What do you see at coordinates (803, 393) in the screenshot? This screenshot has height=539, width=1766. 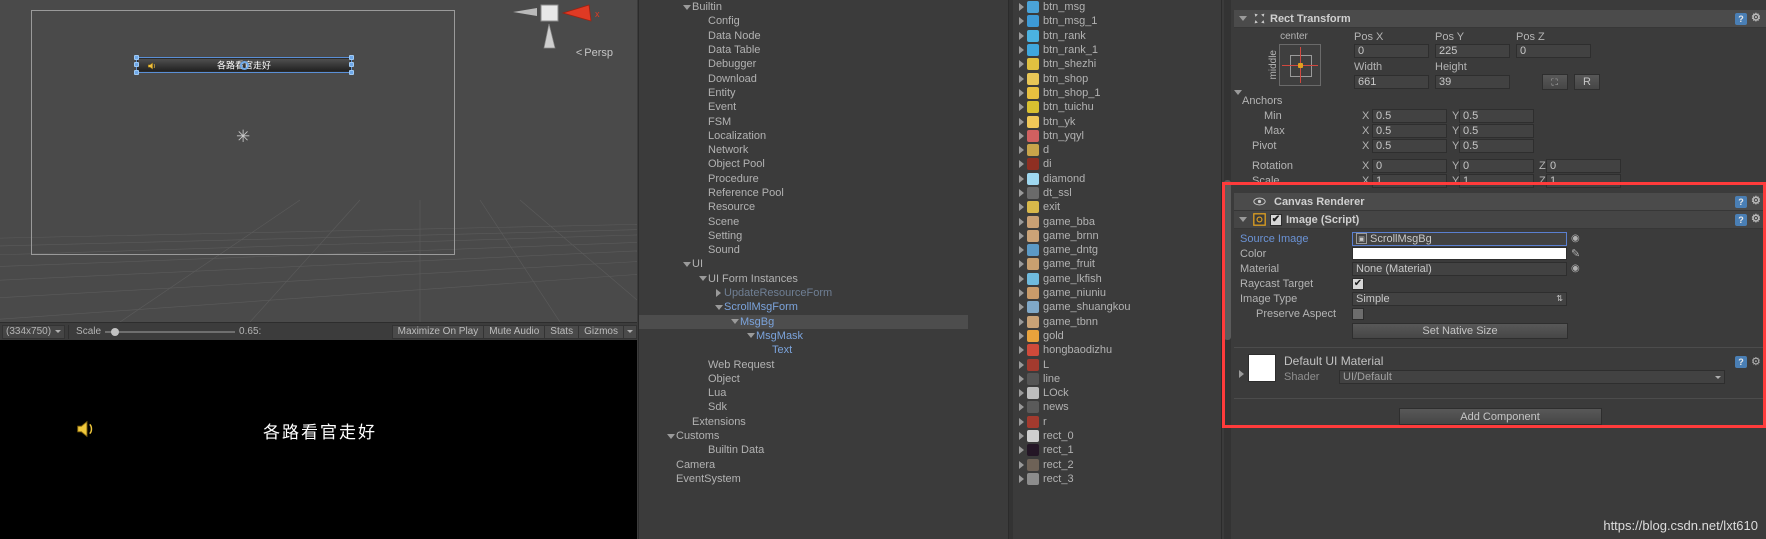 I see `hierarchy-item: Lua` at bounding box center [803, 393].